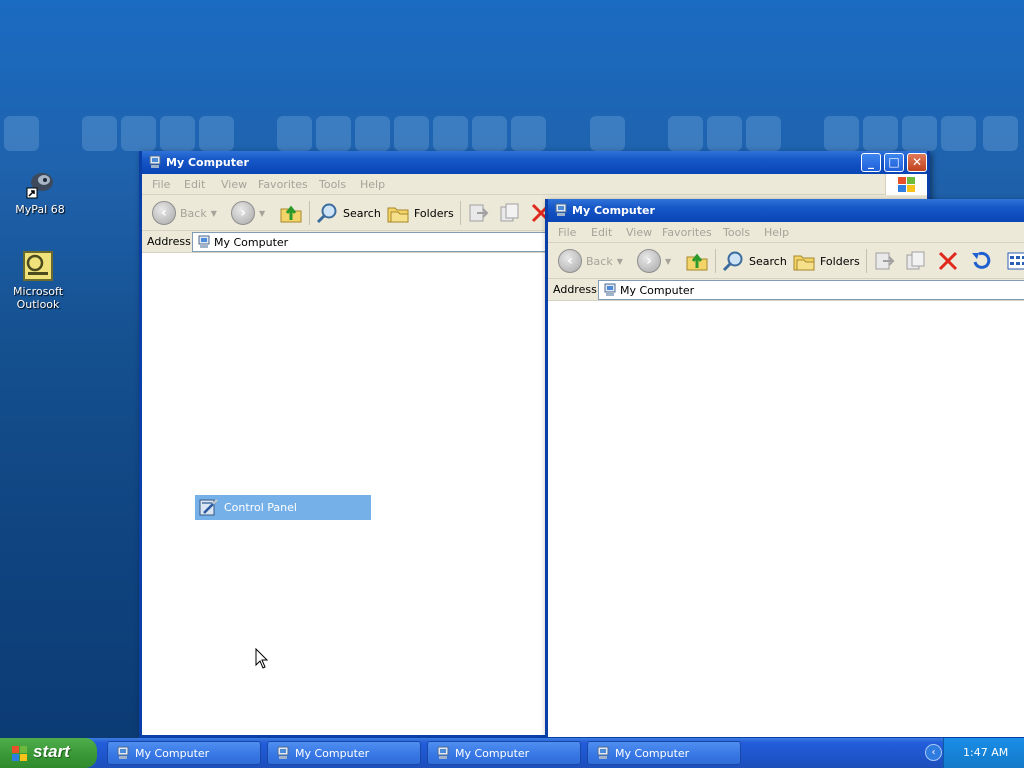  What do you see at coordinates (434, 213) in the screenshot?
I see `folders-label: Folders` at bounding box center [434, 213].